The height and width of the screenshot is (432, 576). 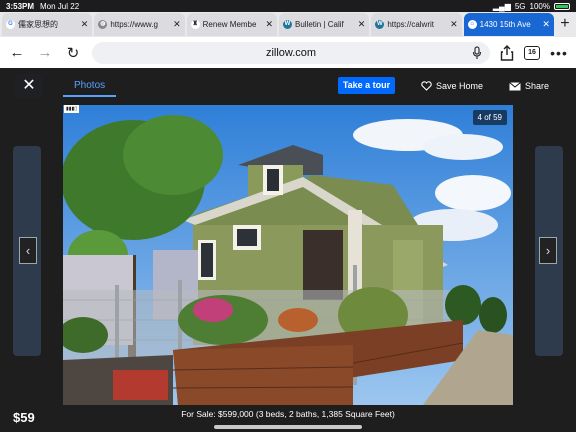 I want to click on tab-3: ♜ Renew Membe ✕, so click(x=231, y=24).